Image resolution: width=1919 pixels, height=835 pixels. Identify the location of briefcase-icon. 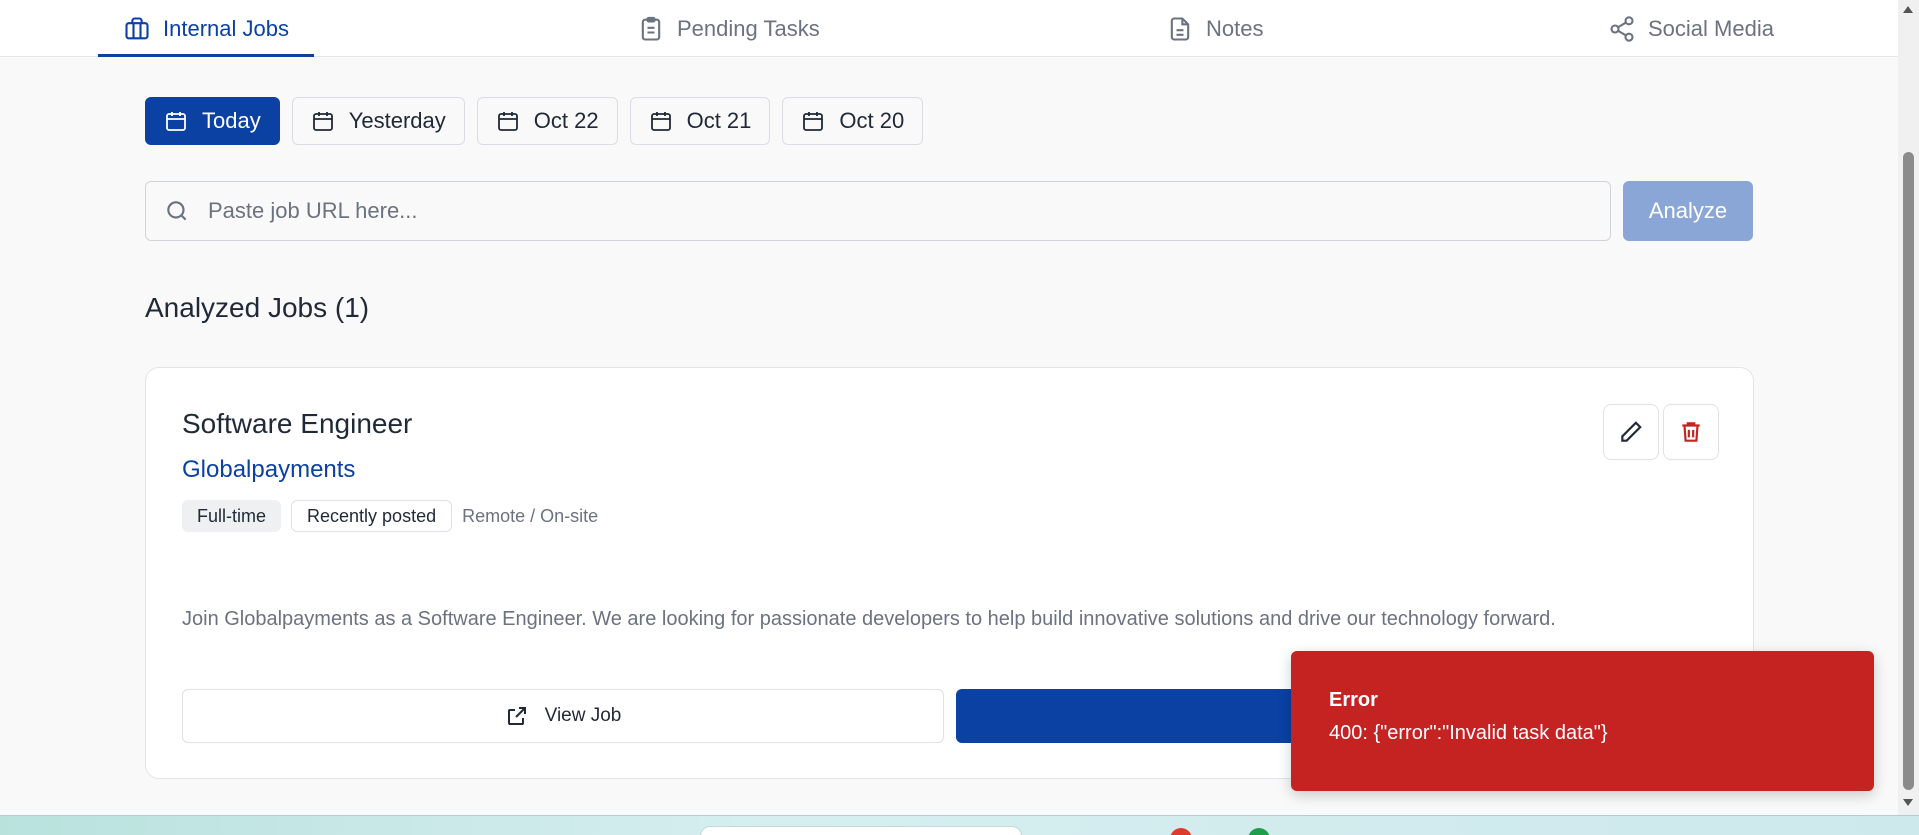
(137, 27).